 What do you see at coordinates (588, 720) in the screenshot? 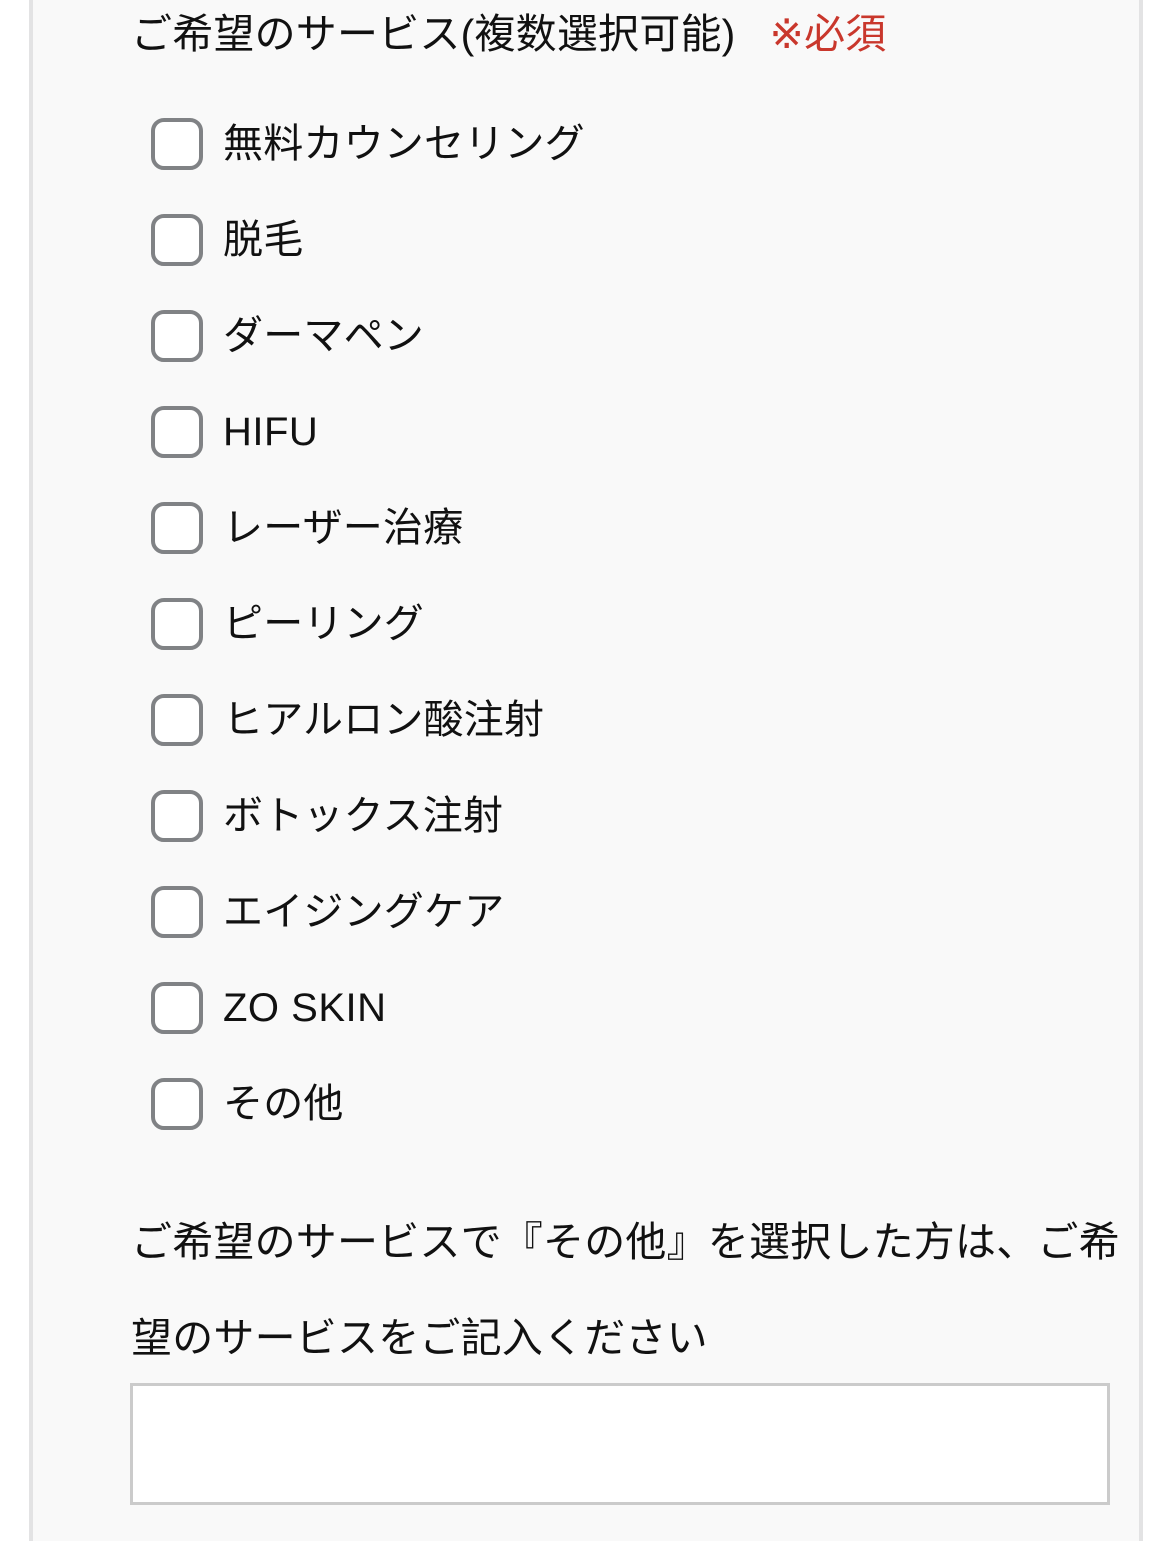
I see `checkbox-option-hyaluronic-acid-injection: ヒアルロン酸注射` at bounding box center [588, 720].